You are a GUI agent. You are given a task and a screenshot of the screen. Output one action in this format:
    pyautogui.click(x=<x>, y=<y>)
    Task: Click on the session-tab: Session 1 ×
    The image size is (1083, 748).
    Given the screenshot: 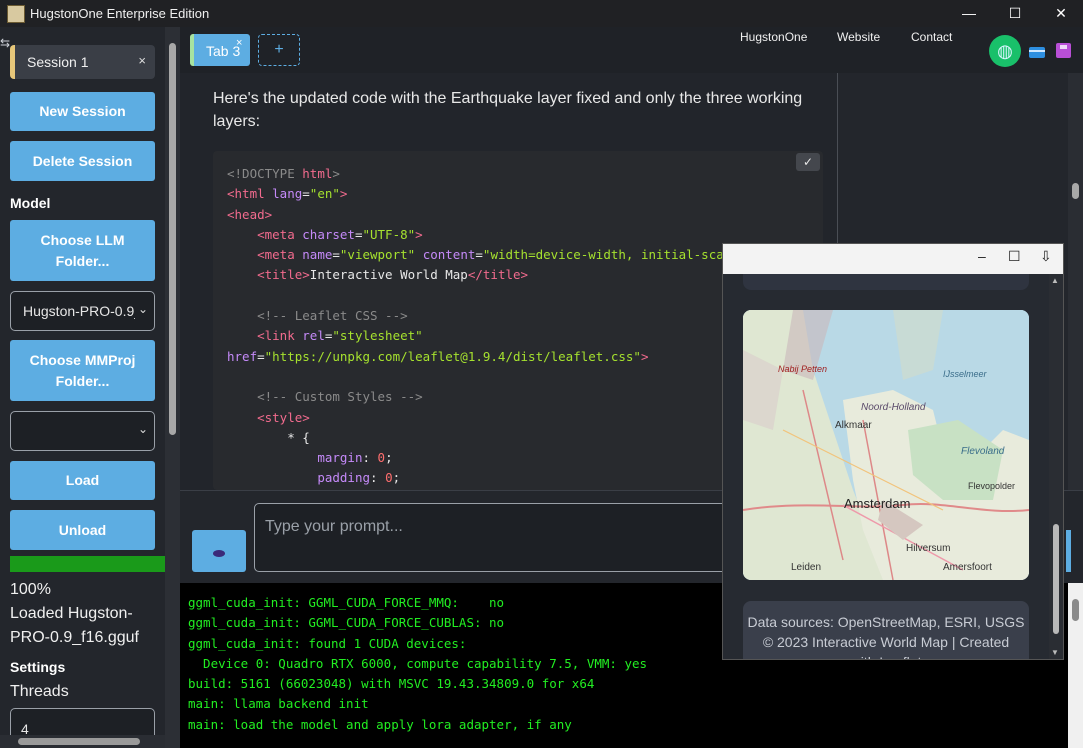 What is the action you would take?
    pyautogui.click(x=82, y=62)
    